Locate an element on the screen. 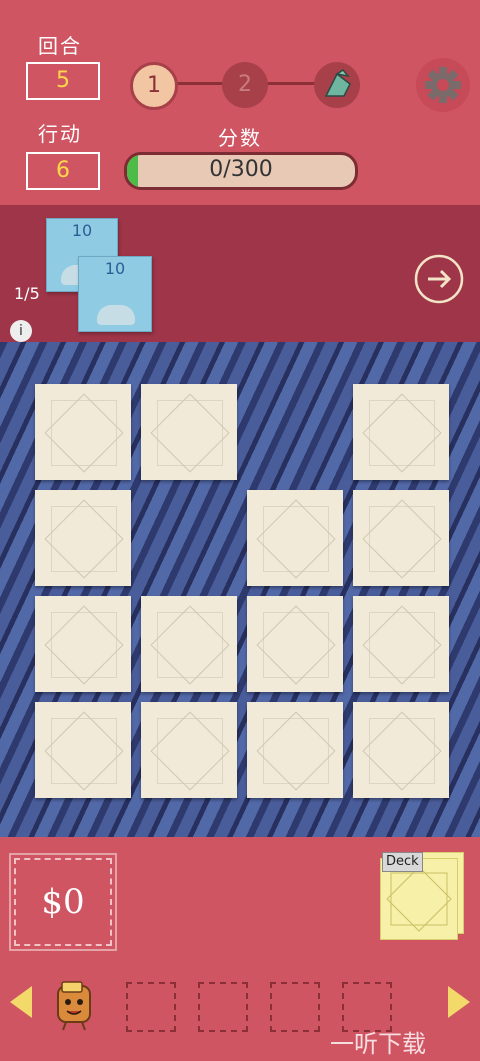  stage-1-node: 1 is located at coordinates (154, 86).